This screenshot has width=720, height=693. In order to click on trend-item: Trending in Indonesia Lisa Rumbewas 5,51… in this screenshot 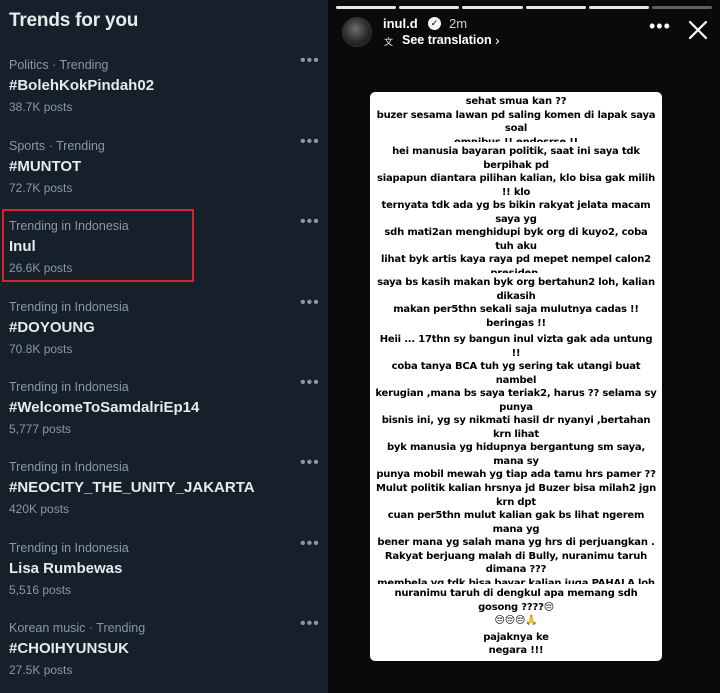, I will do `click(164, 578)`.